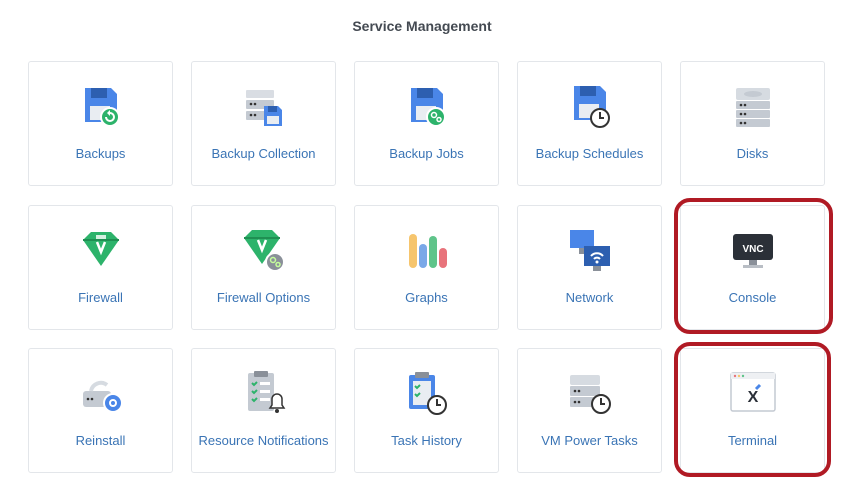 The image size is (844, 485). Describe the element at coordinates (101, 393) in the screenshot. I see `reinstall-icon` at that location.